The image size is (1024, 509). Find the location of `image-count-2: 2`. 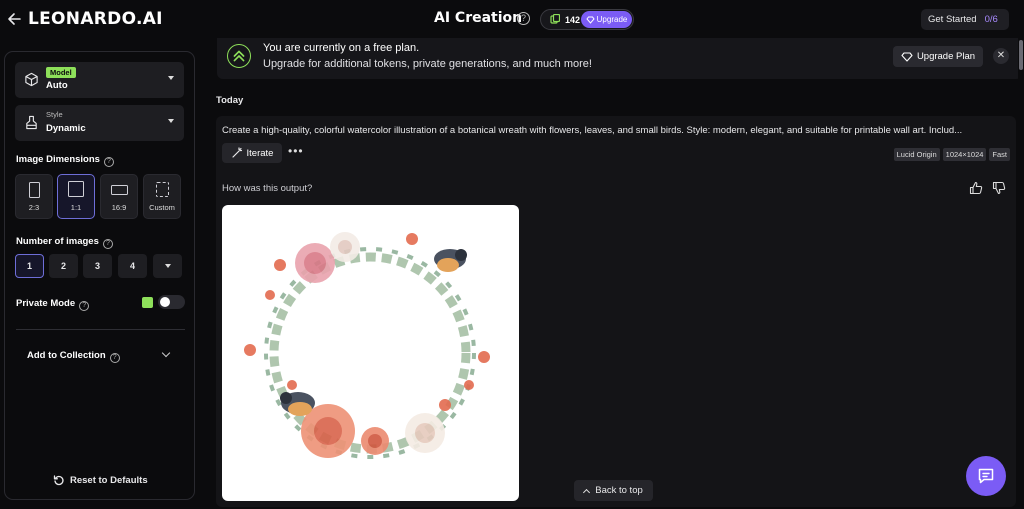

image-count-2: 2 is located at coordinates (63, 266).